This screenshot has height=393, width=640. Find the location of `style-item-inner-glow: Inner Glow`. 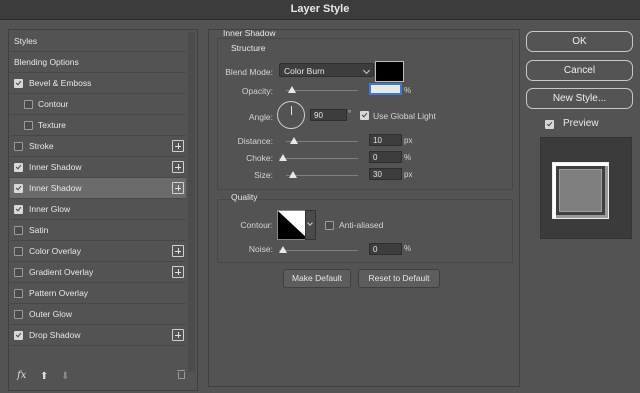

style-item-inner-glow: Inner Glow is located at coordinates (98, 209).